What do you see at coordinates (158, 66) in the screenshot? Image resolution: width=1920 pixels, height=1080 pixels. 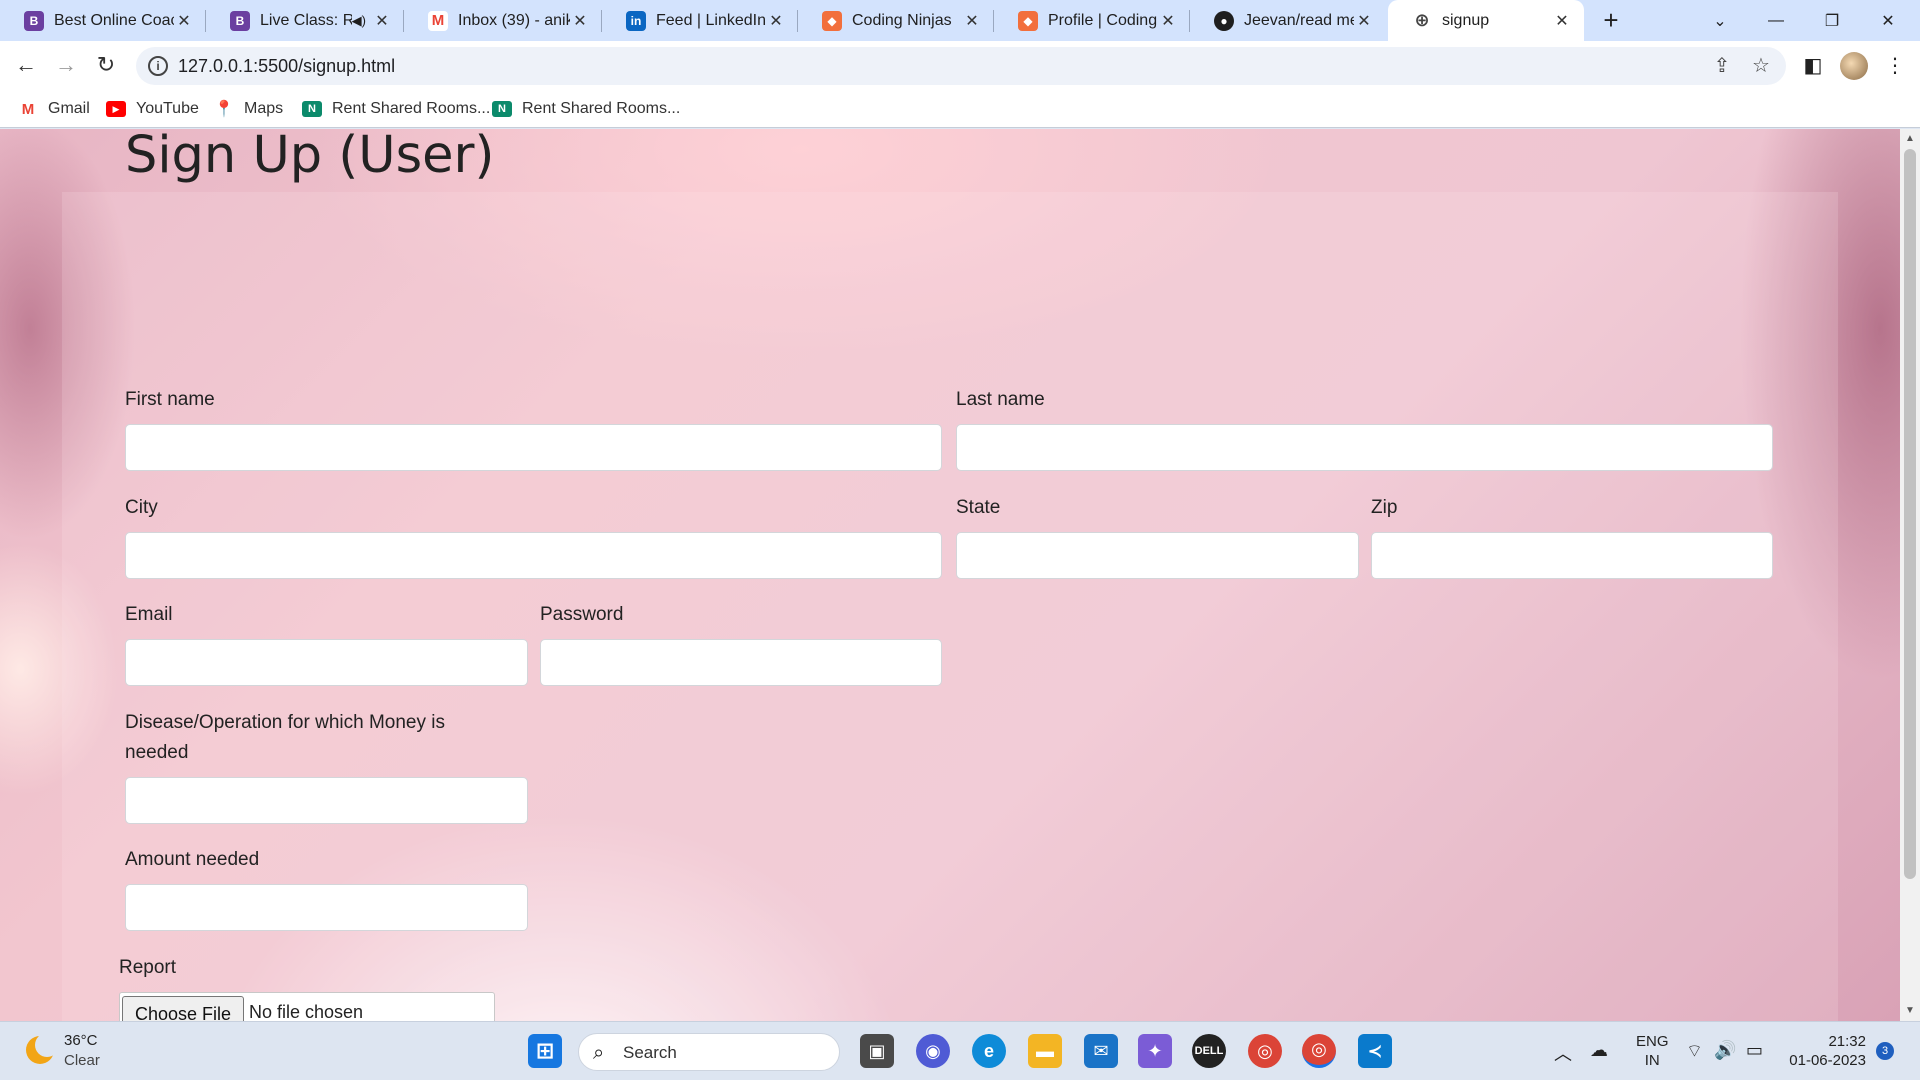 I see `site-info-icon: i` at bounding box center [158, 66].